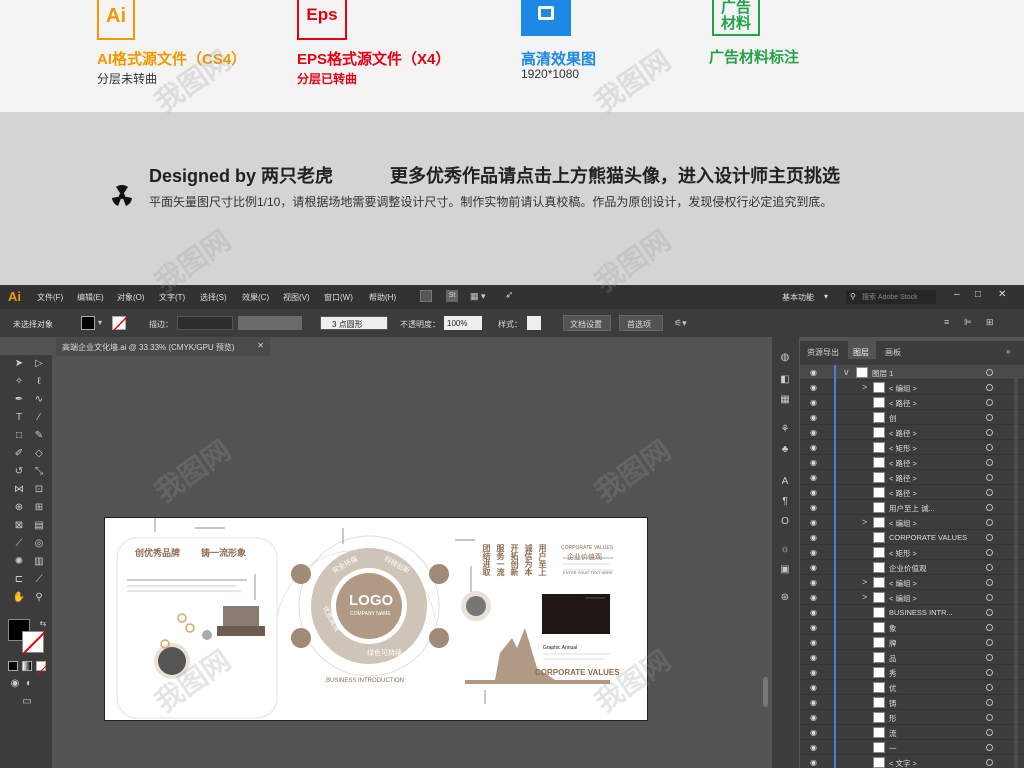  Describe the element at coordinates (27, 666) in the screenshot. I see `gradient-mode-icon` at that location.